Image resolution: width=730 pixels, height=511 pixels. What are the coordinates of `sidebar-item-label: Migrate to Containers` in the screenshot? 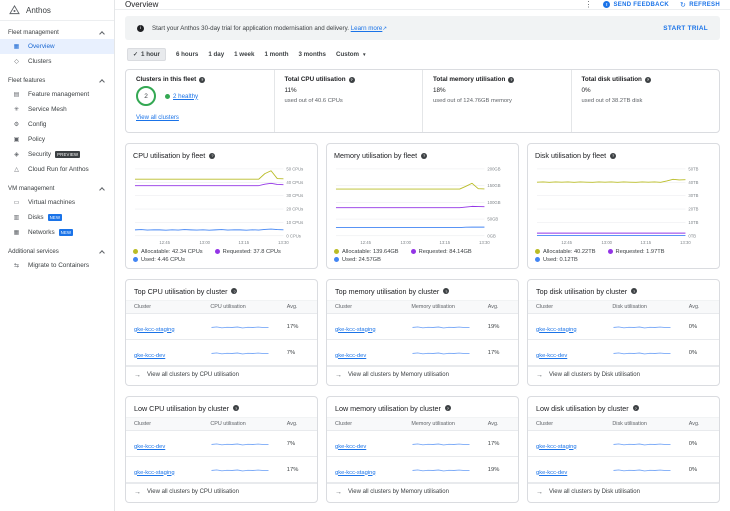 It's located at (59, 265).